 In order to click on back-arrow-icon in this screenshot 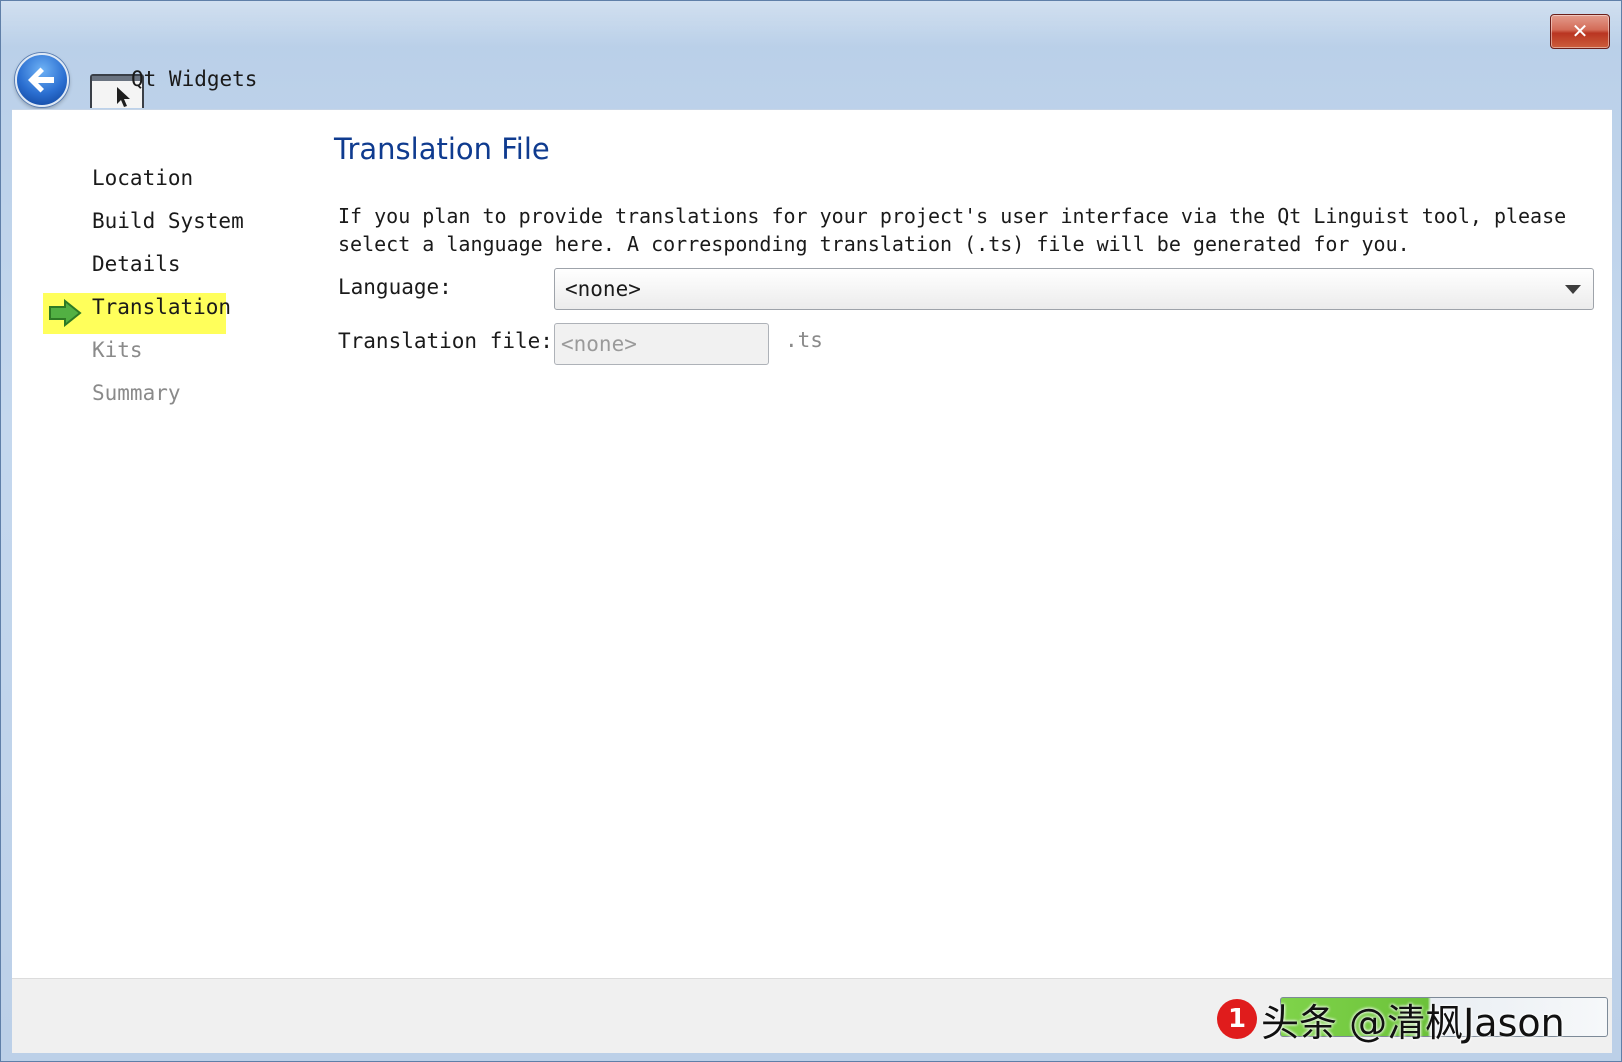, I will do `click(41, 80)`.